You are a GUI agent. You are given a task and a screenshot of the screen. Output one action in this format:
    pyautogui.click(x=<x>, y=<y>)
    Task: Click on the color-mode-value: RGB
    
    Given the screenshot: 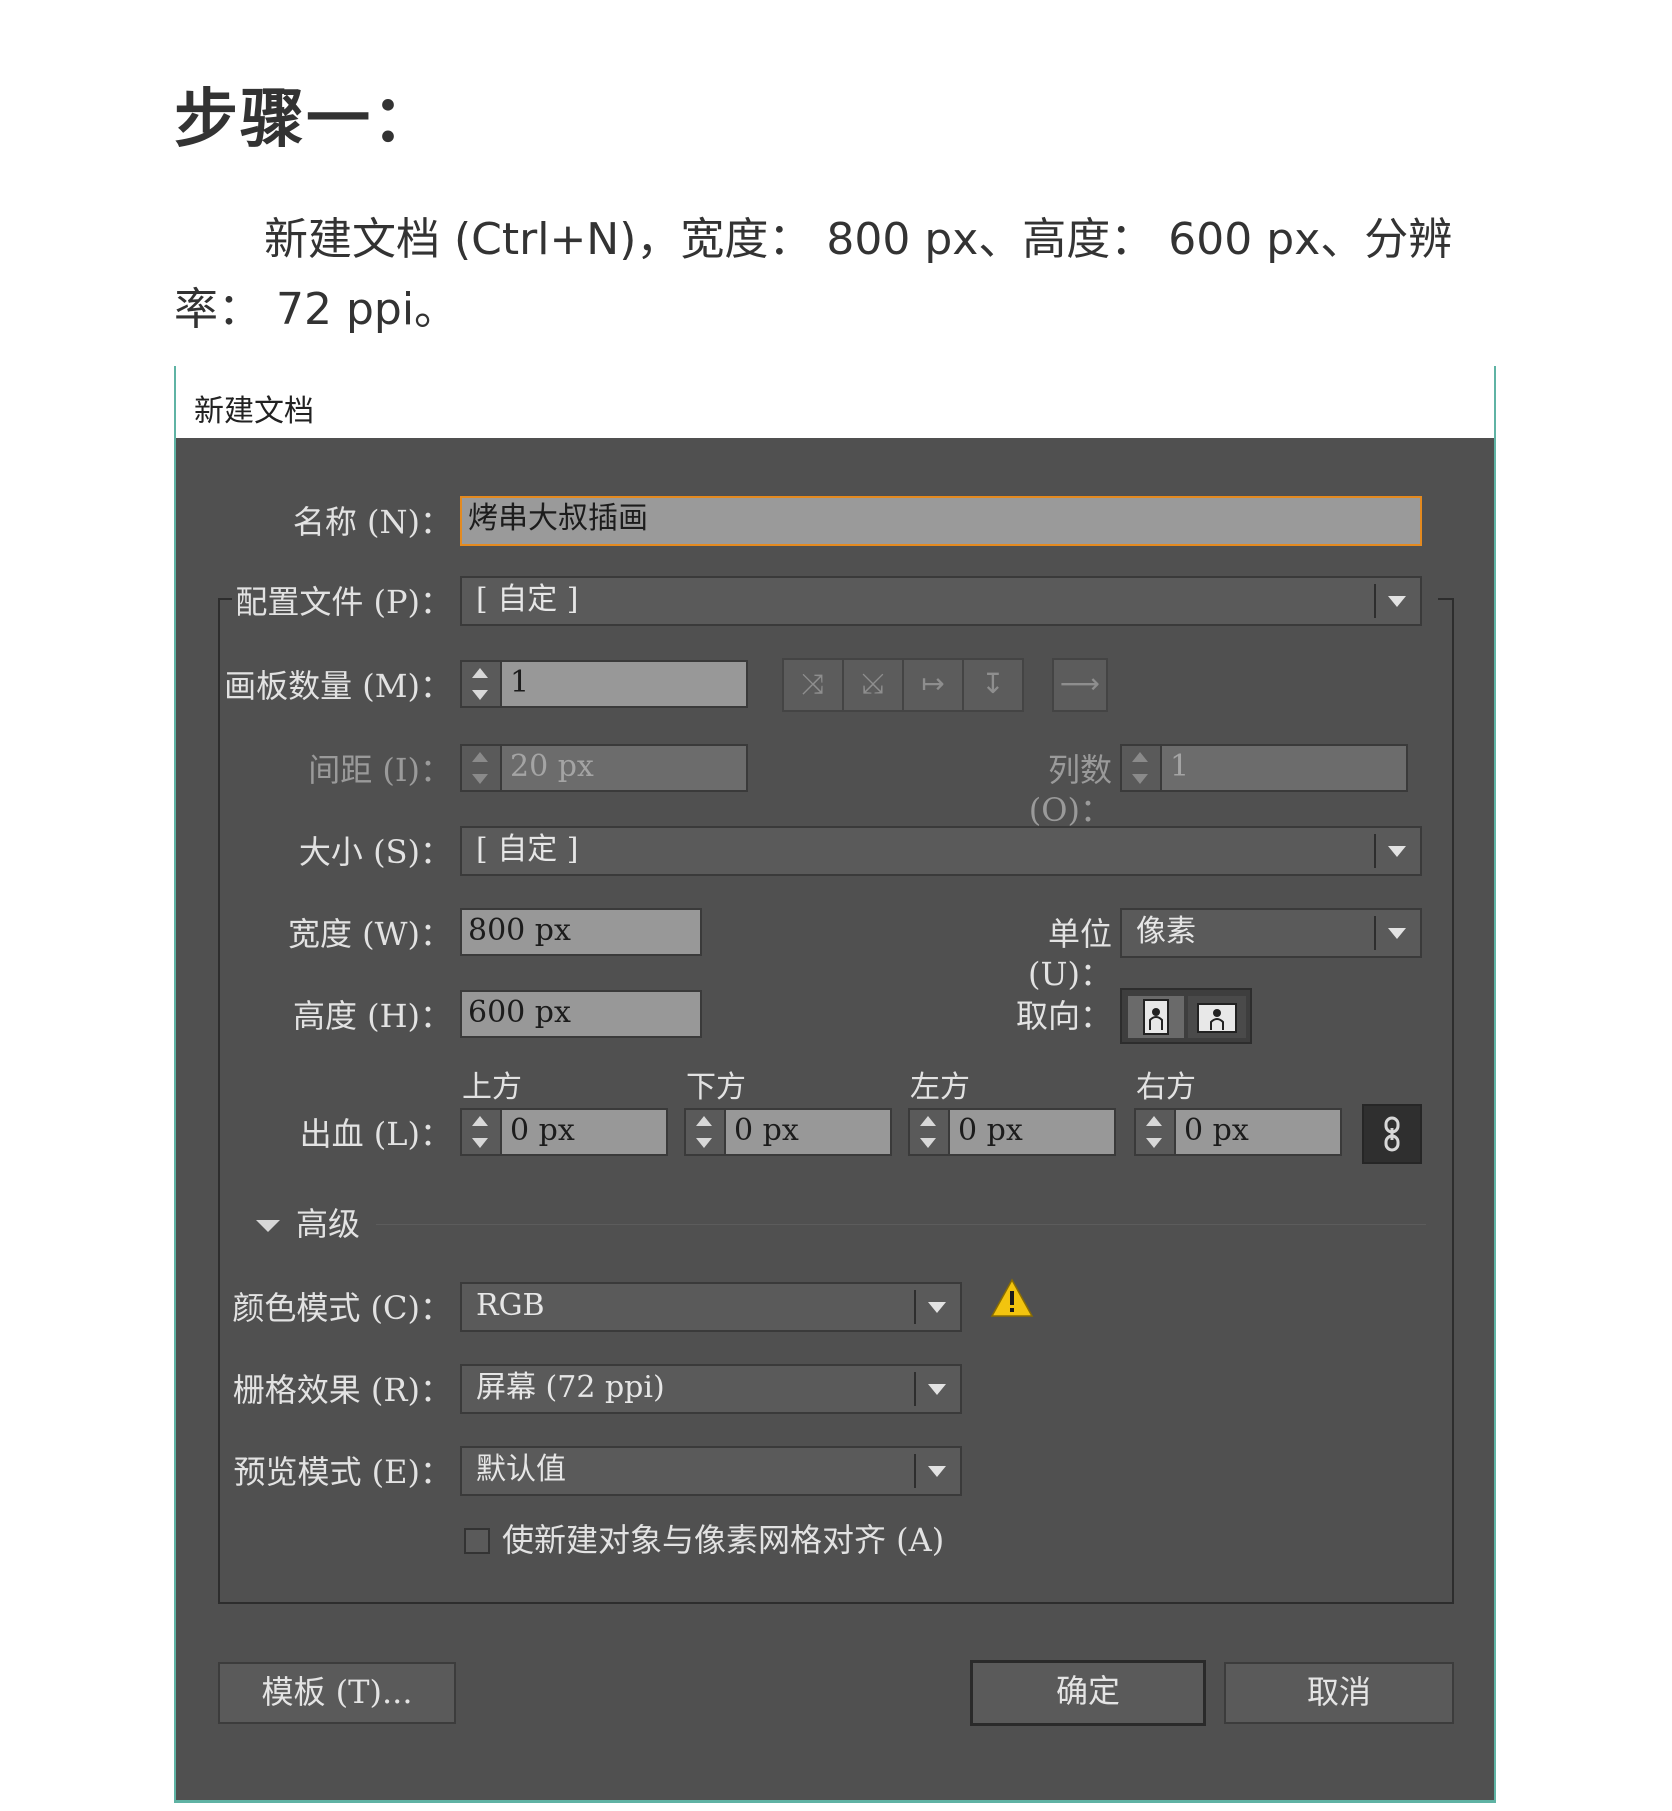 What is the action you would take?
    pyautogui.click(x=510, y=1305)
    